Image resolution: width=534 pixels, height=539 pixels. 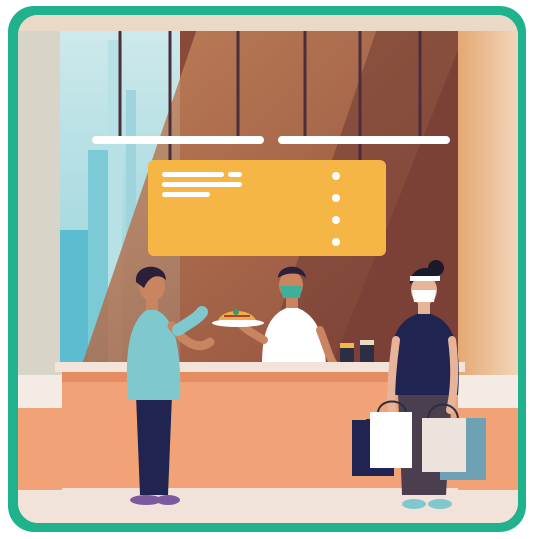 What do you see at coordinates (488, 197) in the screenshot?
I see `right-wall` at bounding box center [488, 197].